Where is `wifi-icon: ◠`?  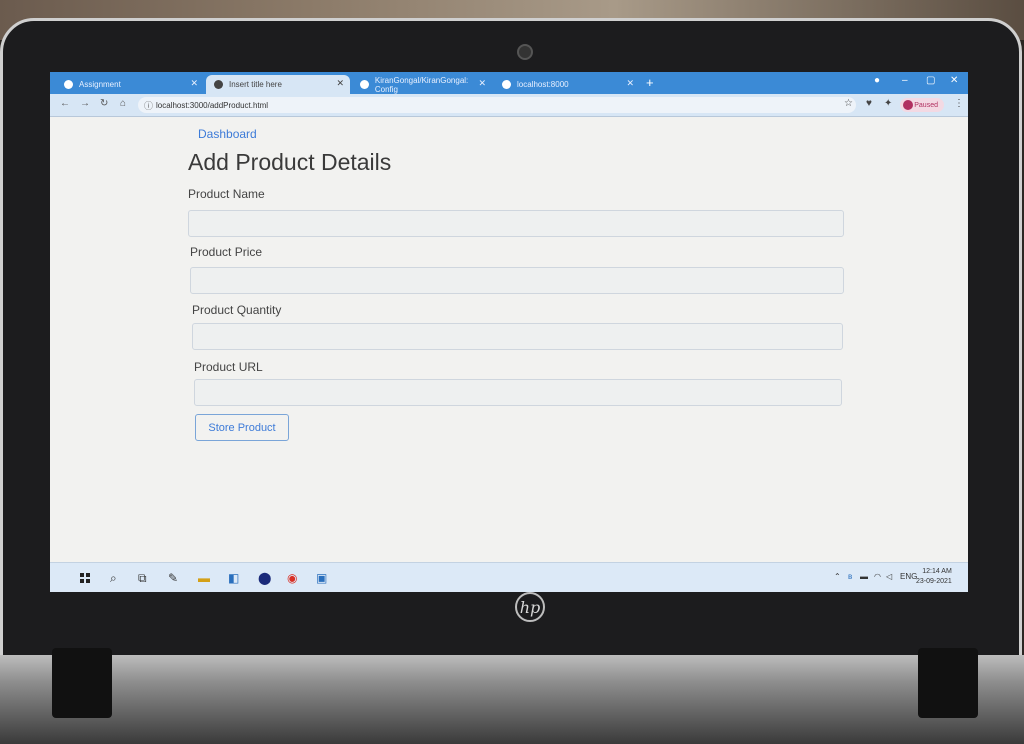 wifi-icon: ◠ is located at coordinates (877, 576).